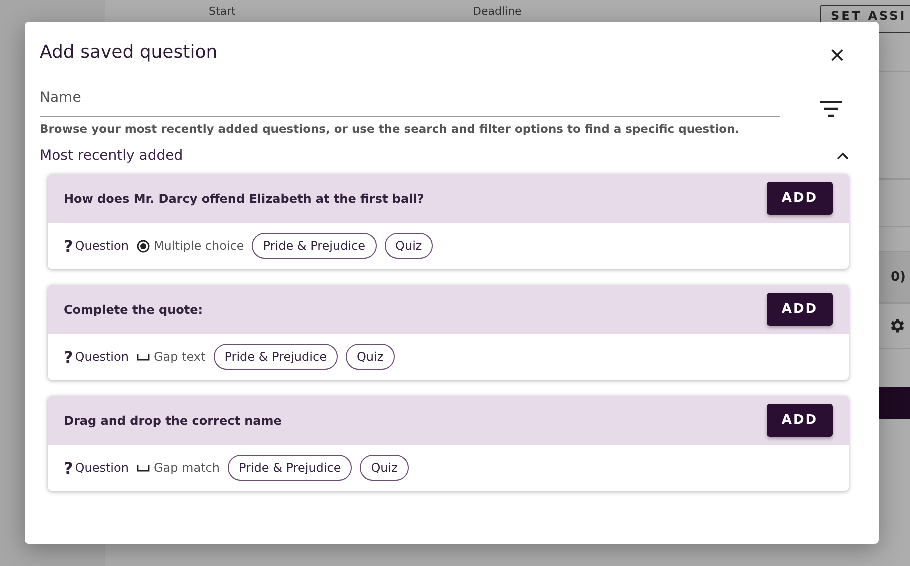 This screenshot has width=910, height=566. What do you see at coordinates (222, 11) in the screenshot?
I see `start-label: Start` at bounding box center [222, 11].